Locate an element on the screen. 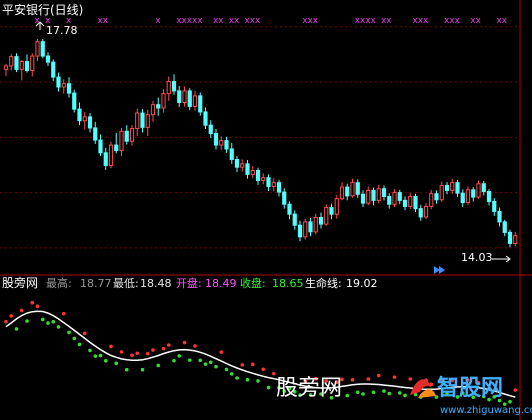 The width and height of the screenshot is (532, 420). low-arrow-icon is located at coordinates (501, 259).